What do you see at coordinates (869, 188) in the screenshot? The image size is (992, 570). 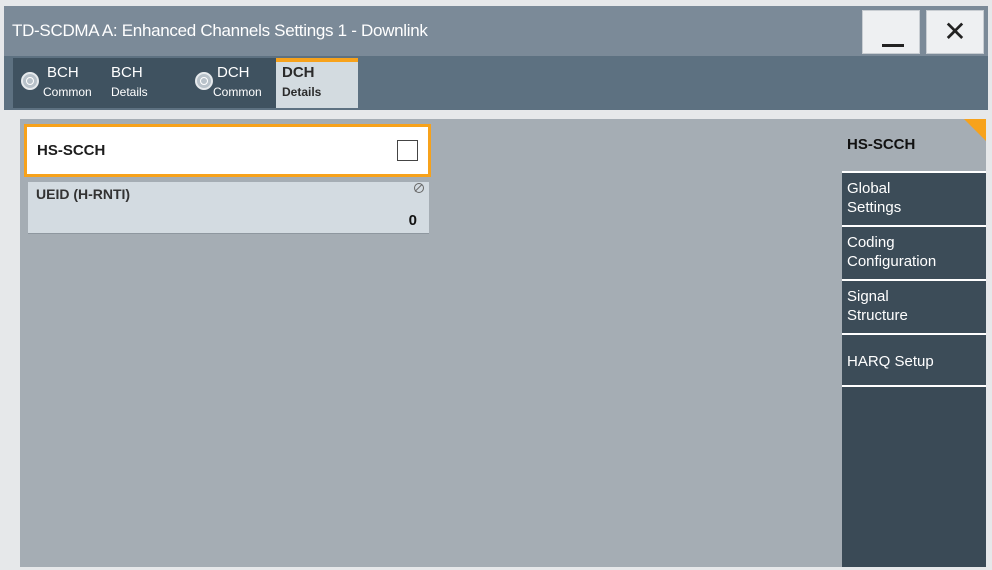 I see `sidenav-item-label: Global` at bounding box center [869, 188].